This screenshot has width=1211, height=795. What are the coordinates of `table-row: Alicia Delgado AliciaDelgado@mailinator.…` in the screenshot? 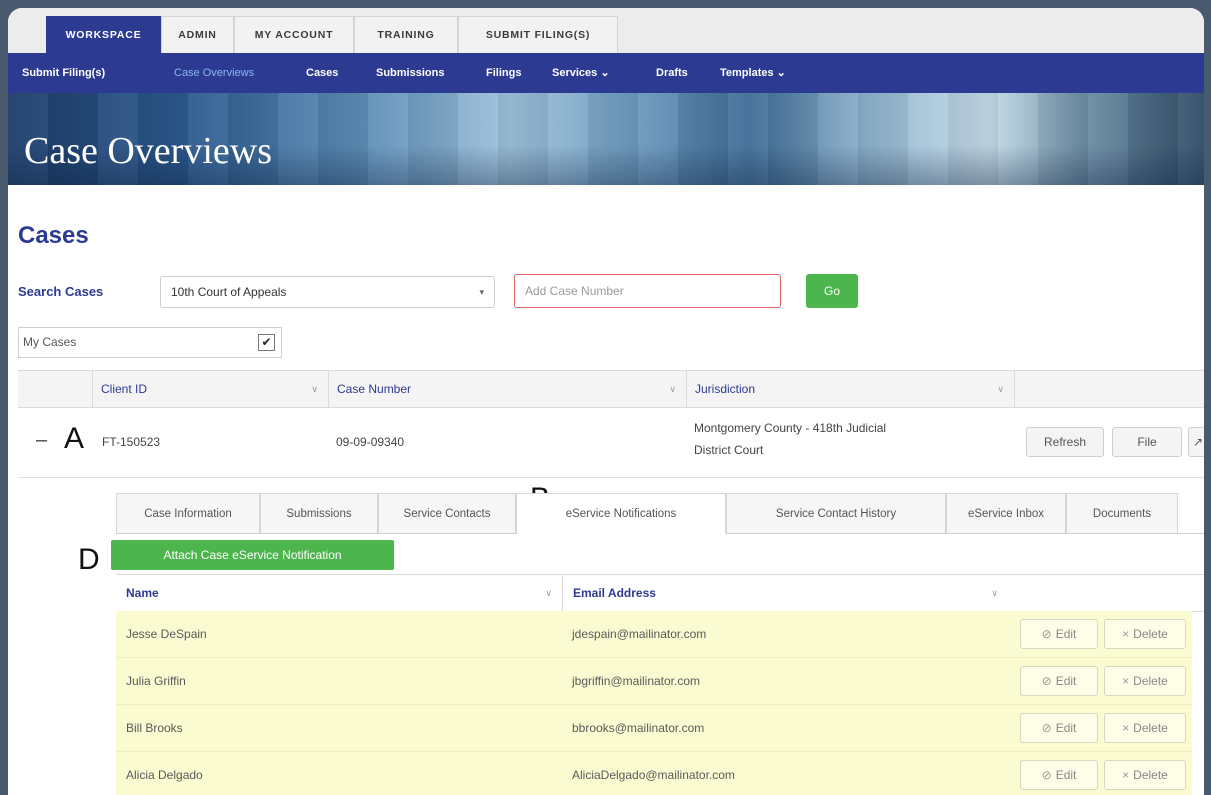 It's located at (654, 773).